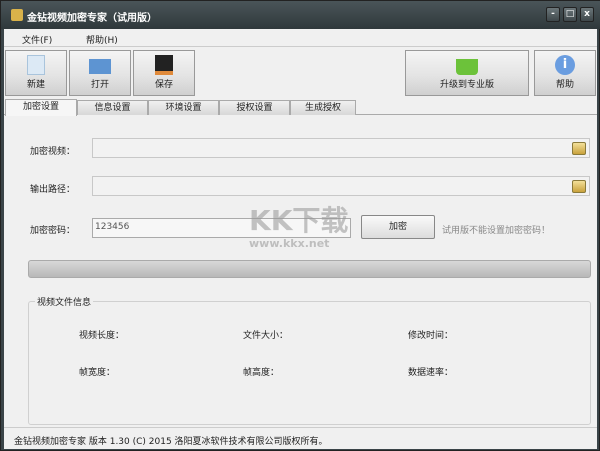  I want to click on window-title: 金钻视频加密专家（试用版）, so click(92, 18).